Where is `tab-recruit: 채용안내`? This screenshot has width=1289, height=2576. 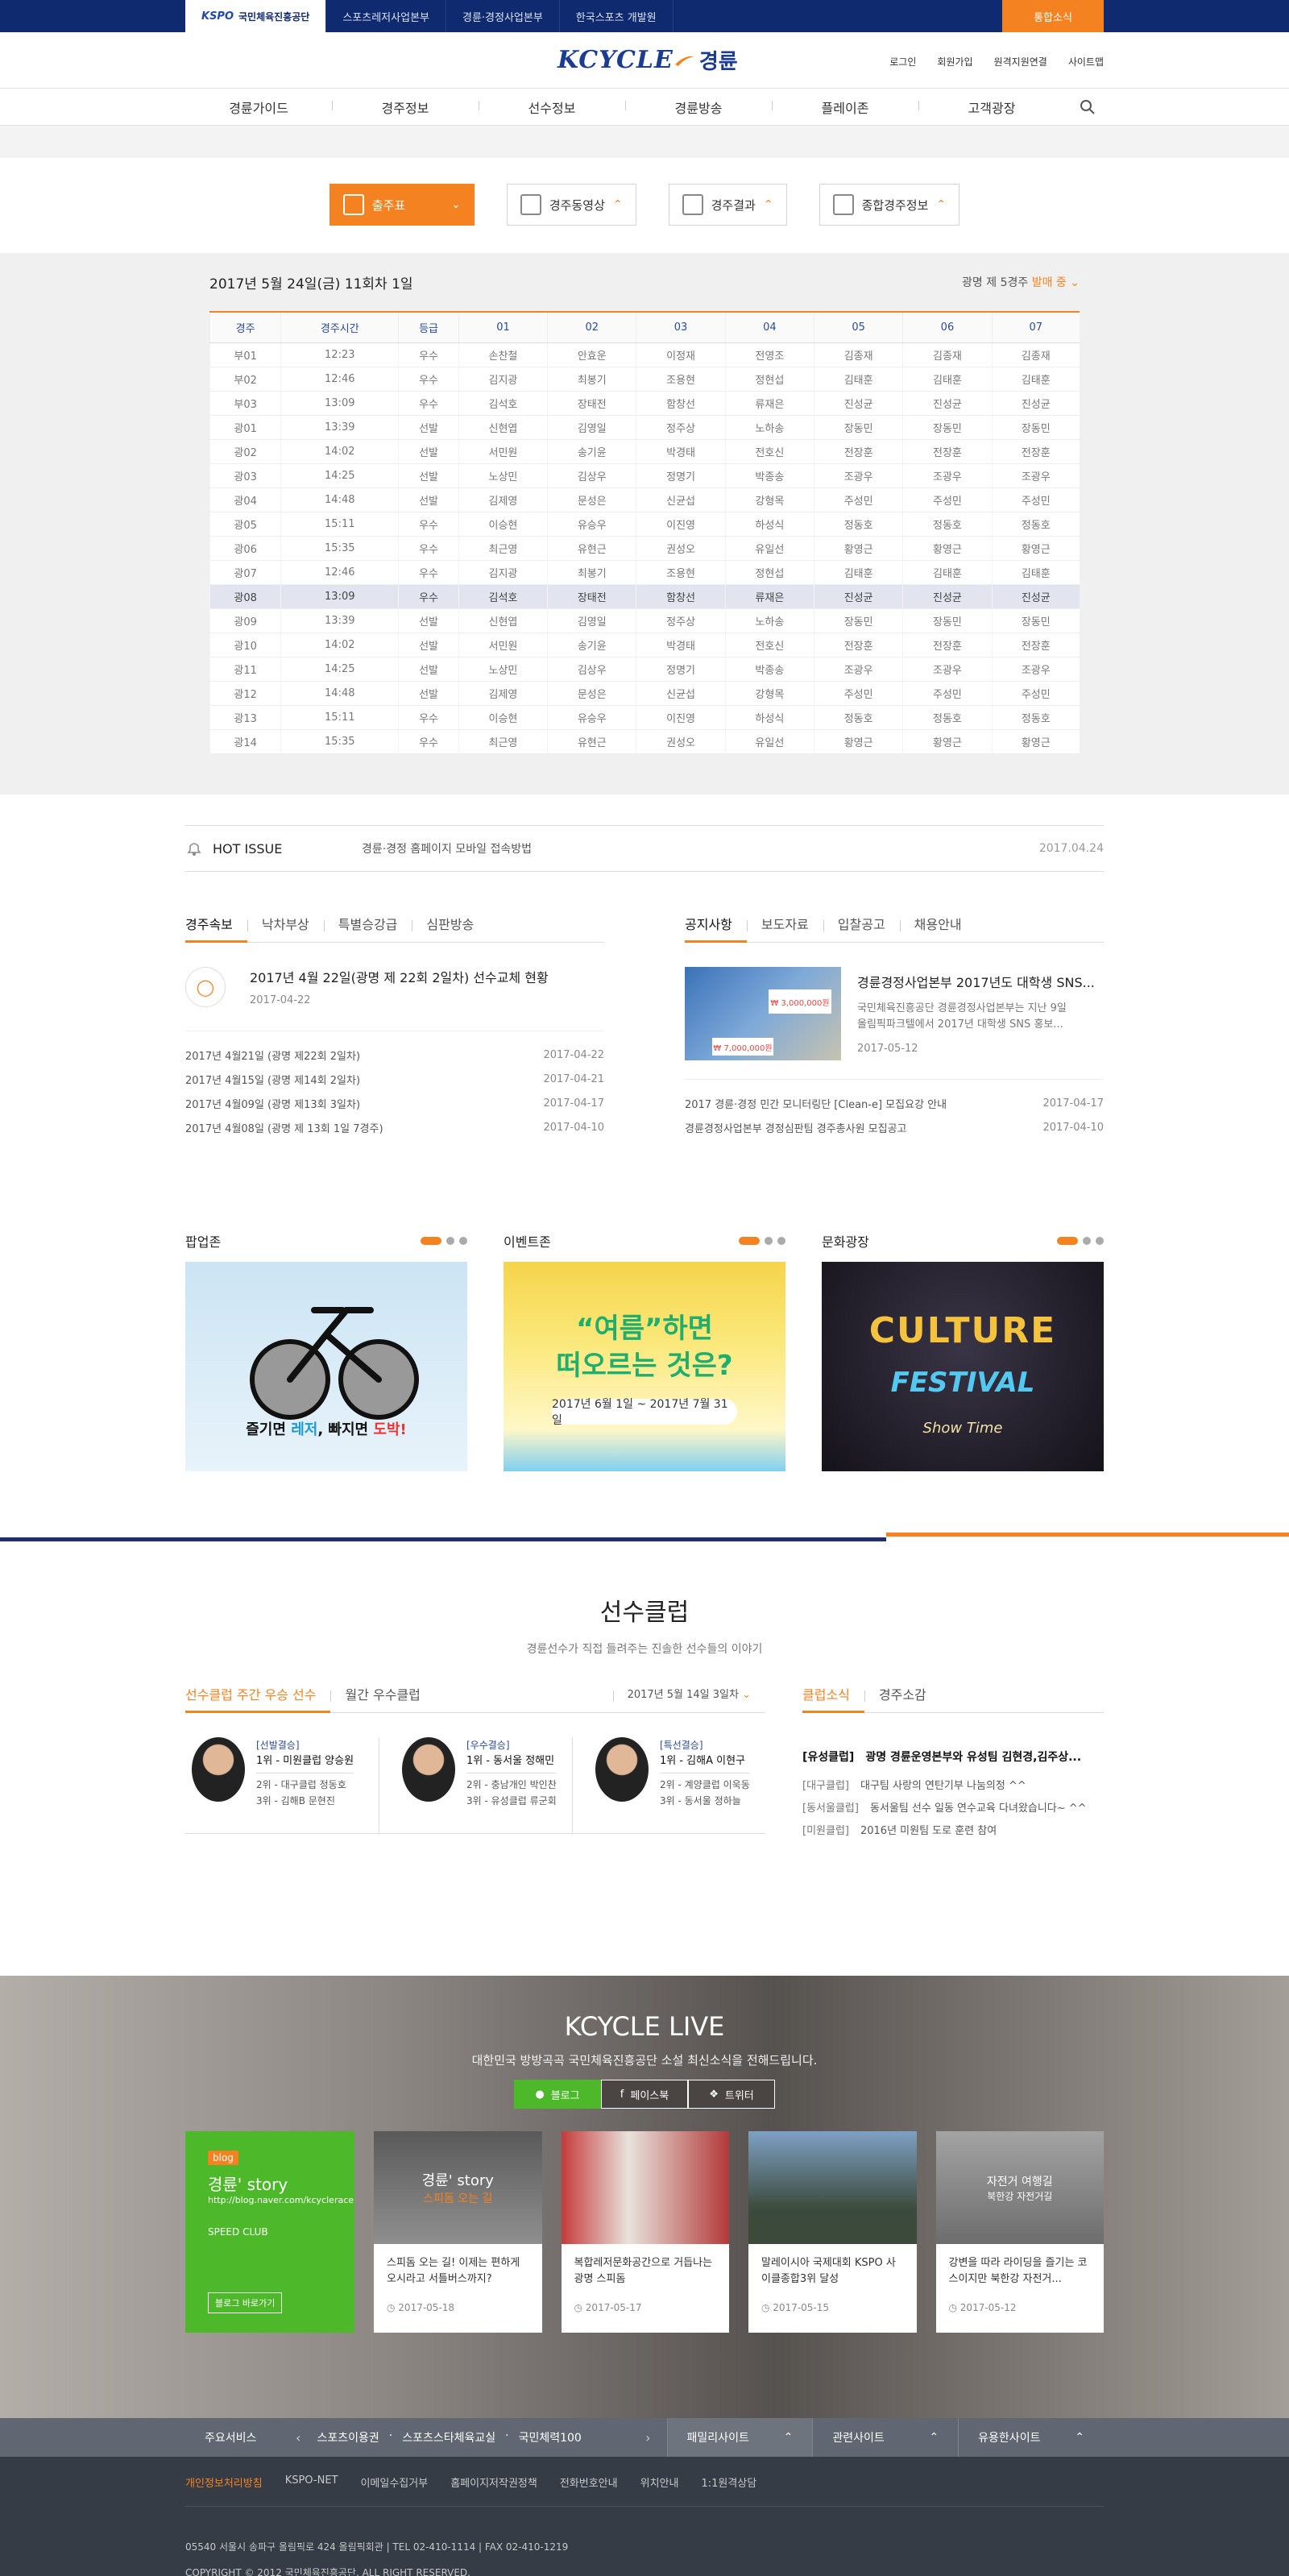
tab-recruit: 채용안내 is located at coordinates (937, 927).